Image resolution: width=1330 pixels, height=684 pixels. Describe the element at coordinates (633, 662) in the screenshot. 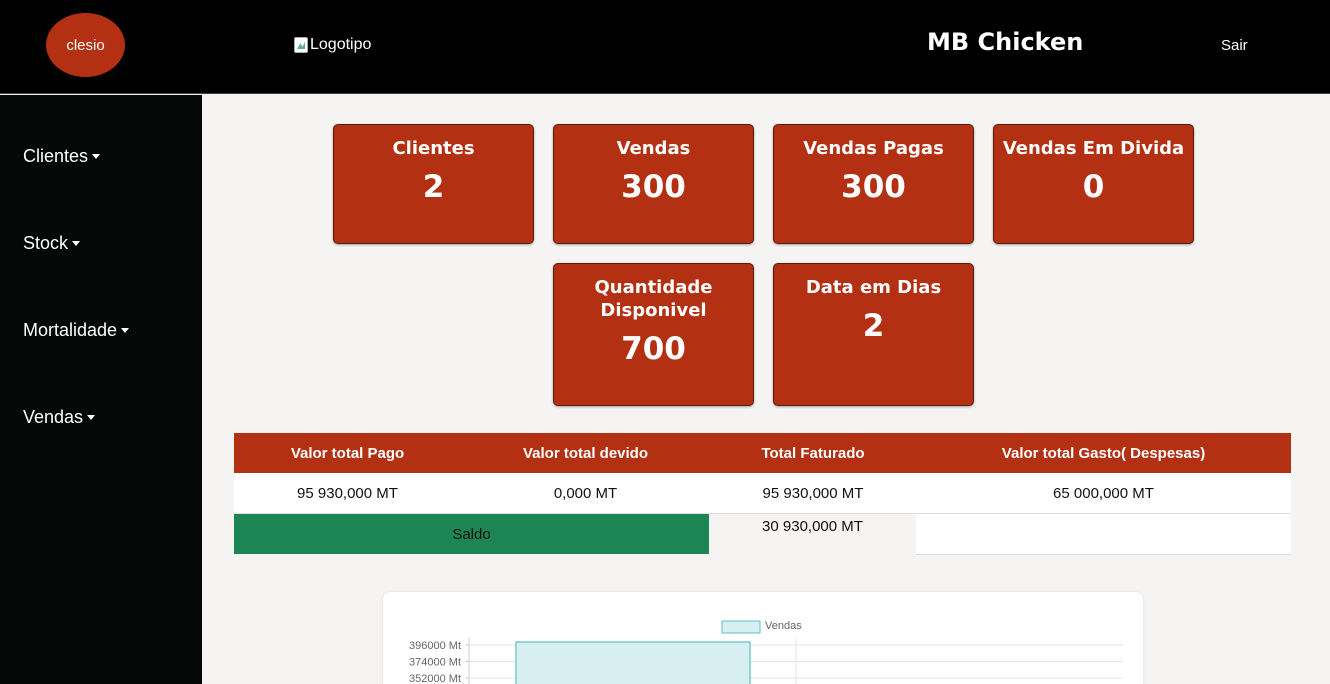

I see `bar-vendas` at that location.